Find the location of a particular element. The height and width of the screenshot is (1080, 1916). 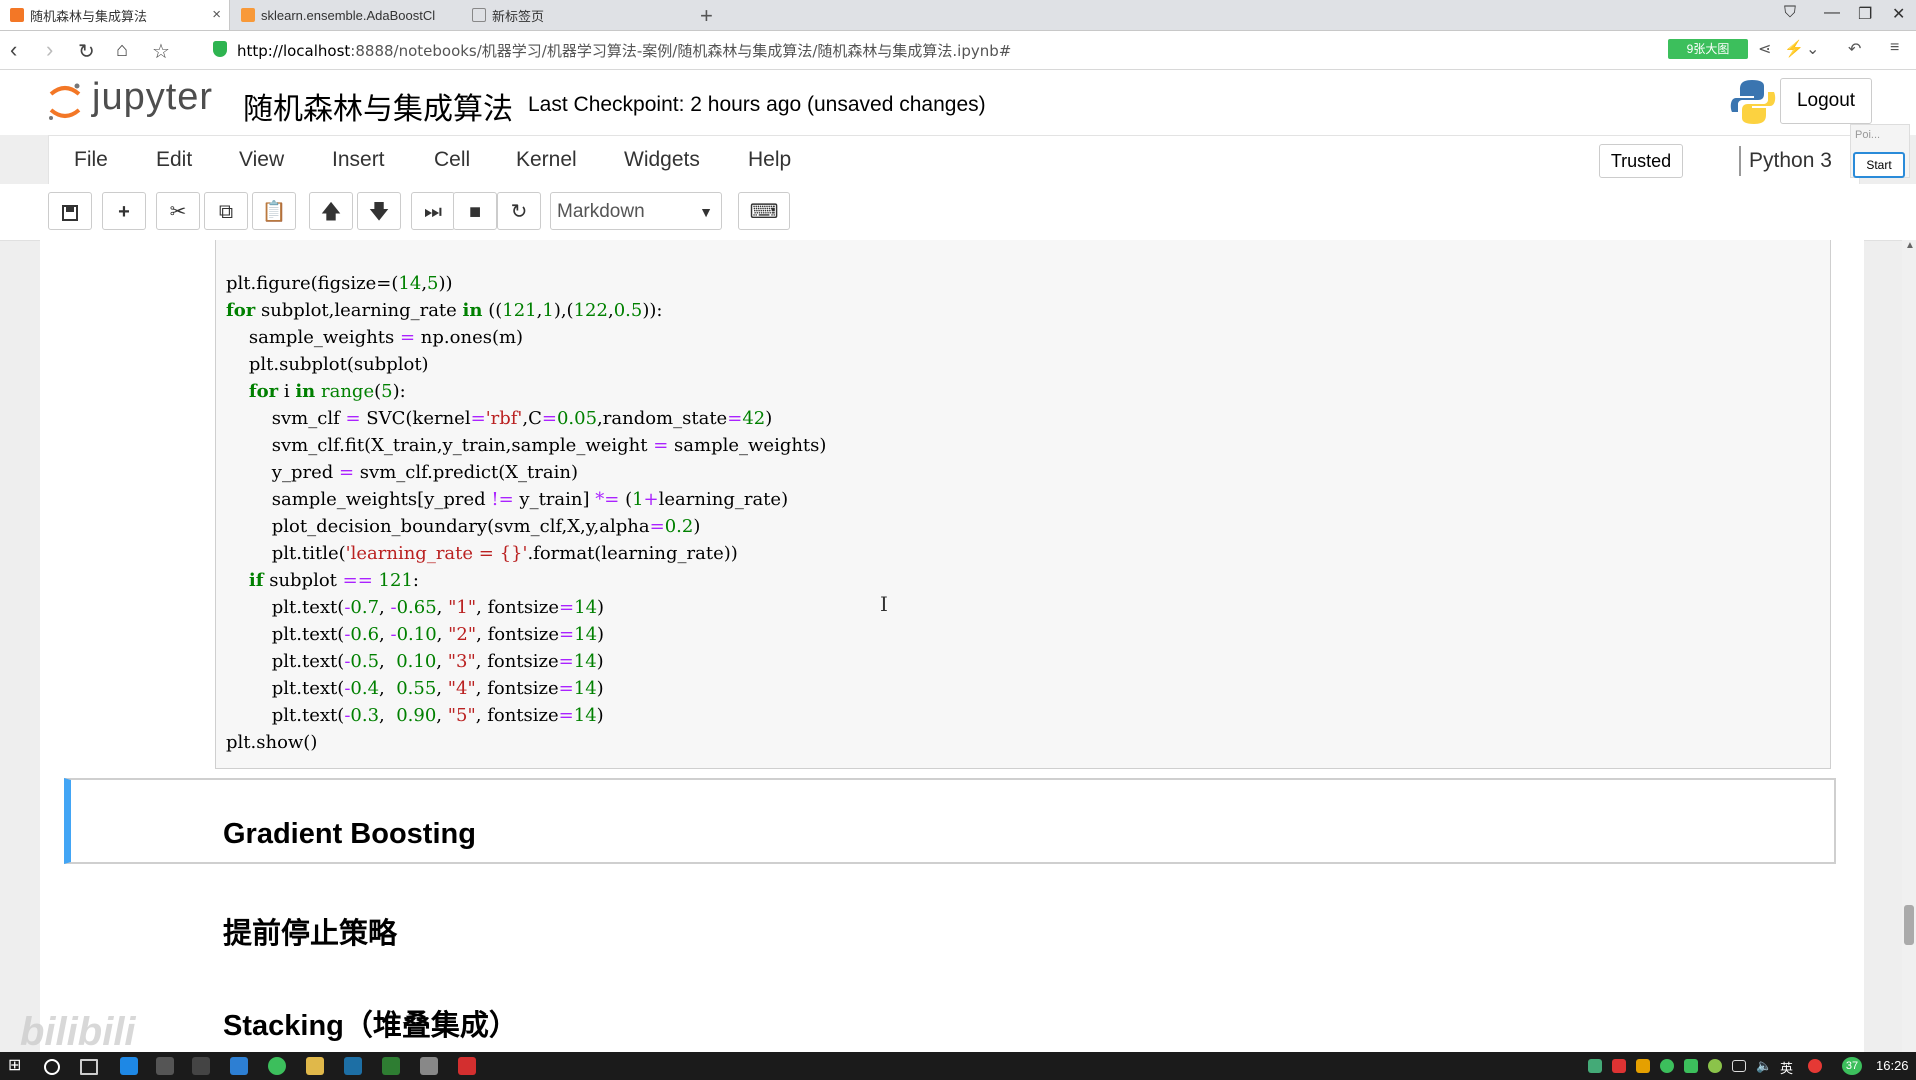

divider is located at coordinates (1740, 161).